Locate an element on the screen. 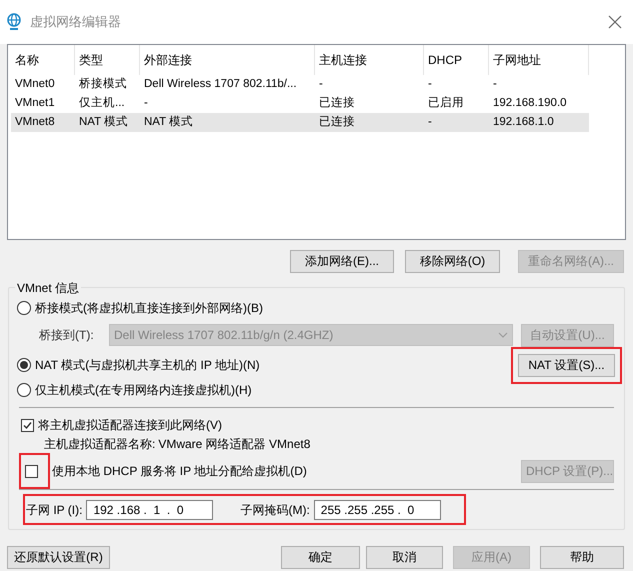 The width and height of the screenshot is (633, 571). column-header: 名称 is located at coordinates (43, 60).